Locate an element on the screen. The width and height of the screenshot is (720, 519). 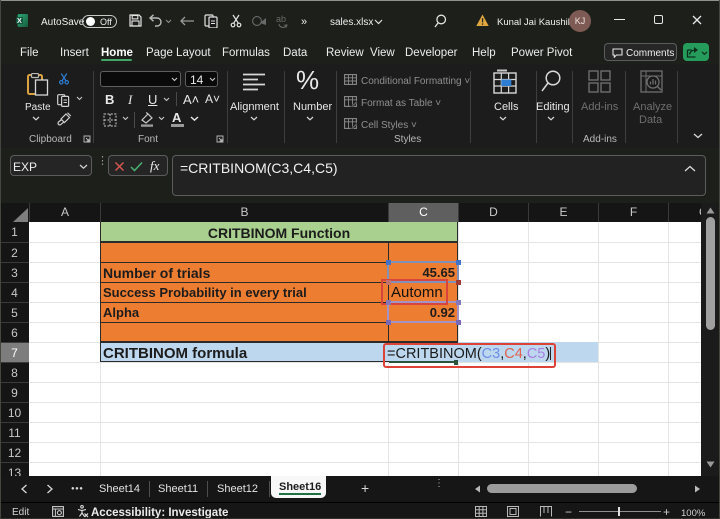
svg-text: ab is located at coordinates (281, 19).